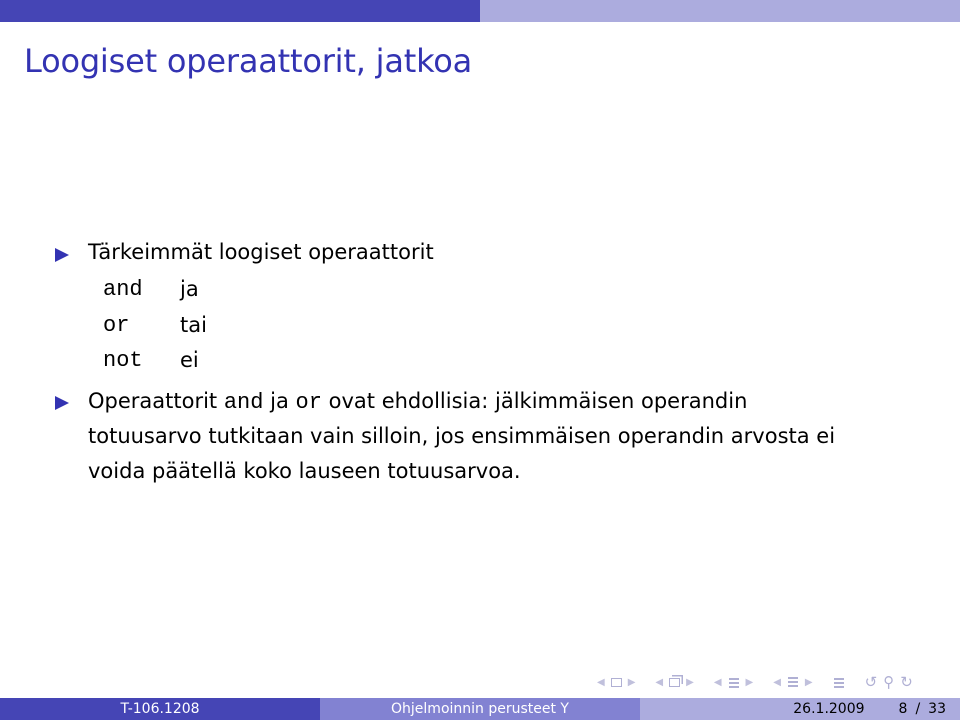  I want to click on frame-next-icon: ▶, so click(632, 682).